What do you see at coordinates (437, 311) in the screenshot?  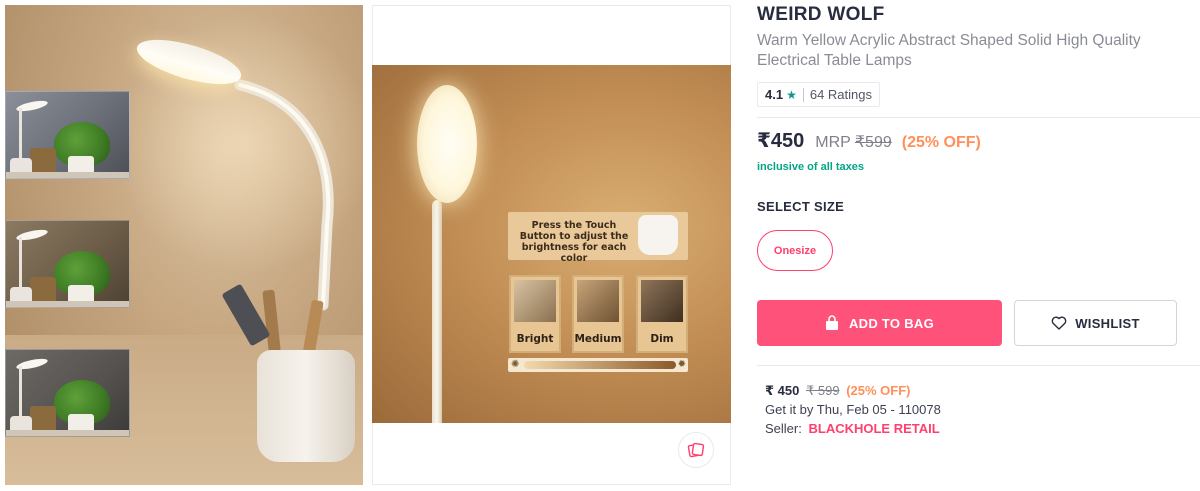 I see `lamp-pole` at bounding box center [437, 311].